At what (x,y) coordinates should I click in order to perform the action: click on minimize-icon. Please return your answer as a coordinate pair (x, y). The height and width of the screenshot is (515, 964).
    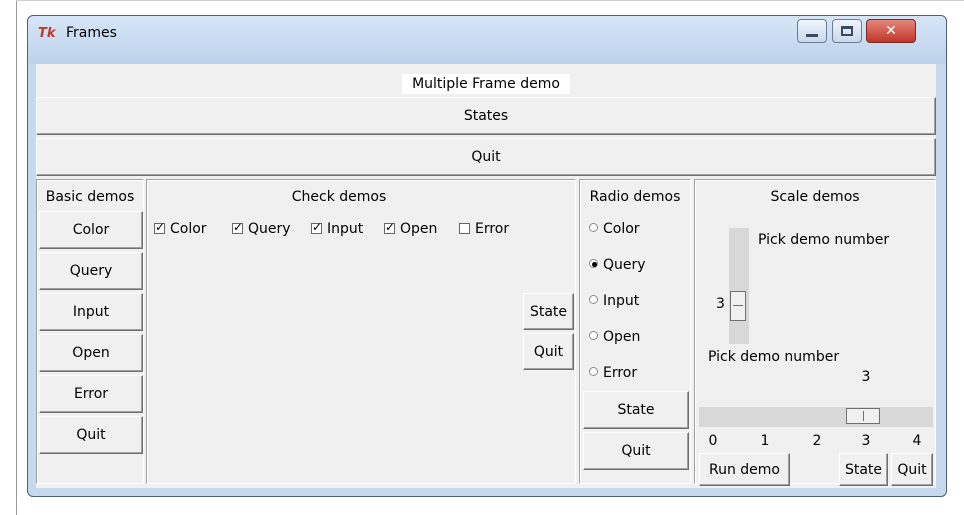
    Looking at the image, I should click on (812, 35).